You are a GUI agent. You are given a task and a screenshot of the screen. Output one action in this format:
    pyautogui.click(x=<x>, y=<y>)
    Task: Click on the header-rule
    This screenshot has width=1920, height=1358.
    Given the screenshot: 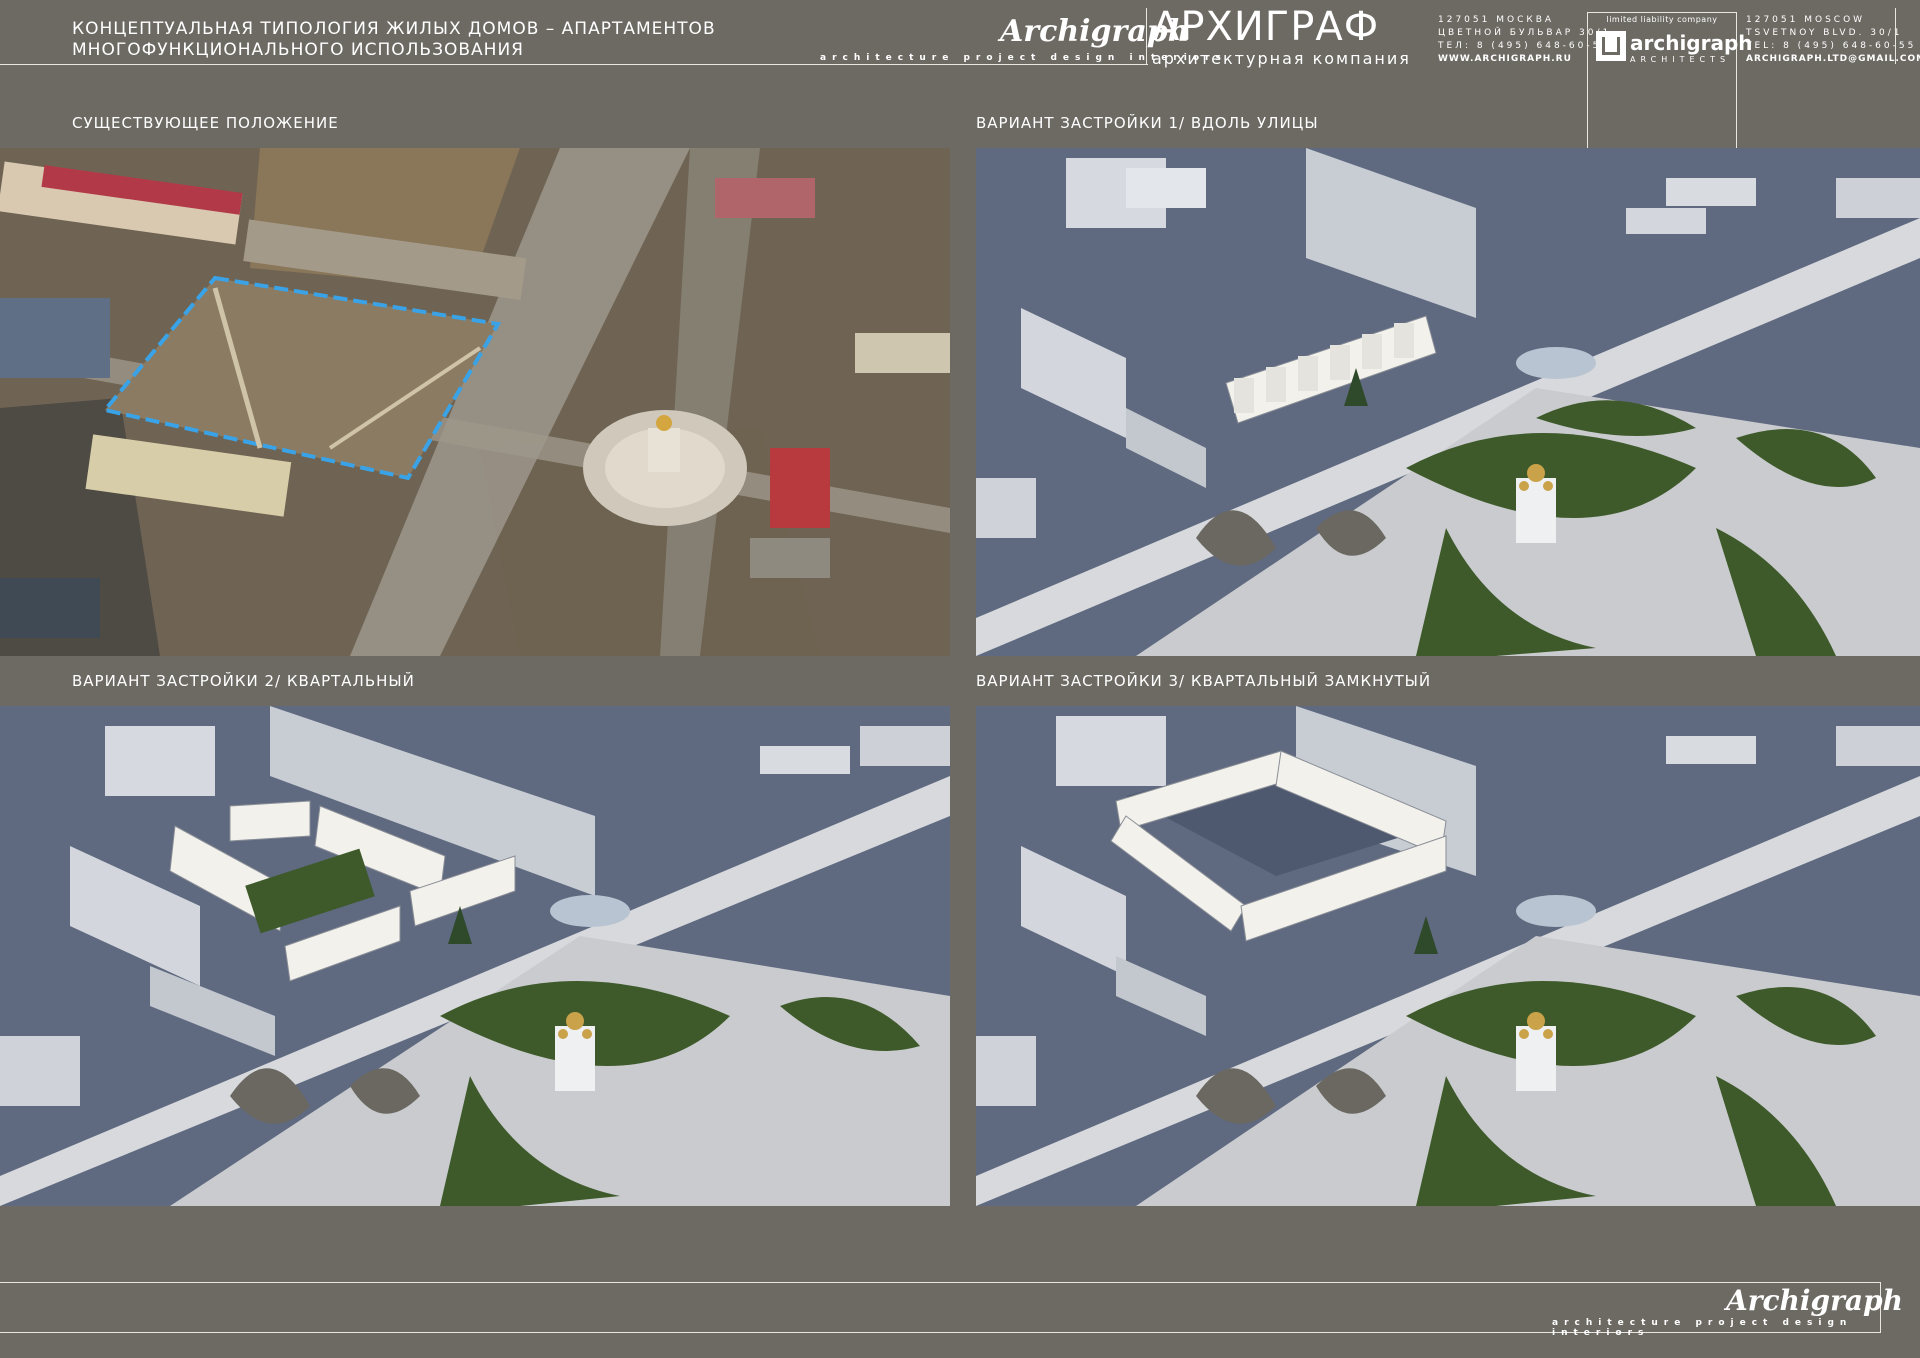 What is the action you would take?
    pyautogui.click(x=574, y=64)
    